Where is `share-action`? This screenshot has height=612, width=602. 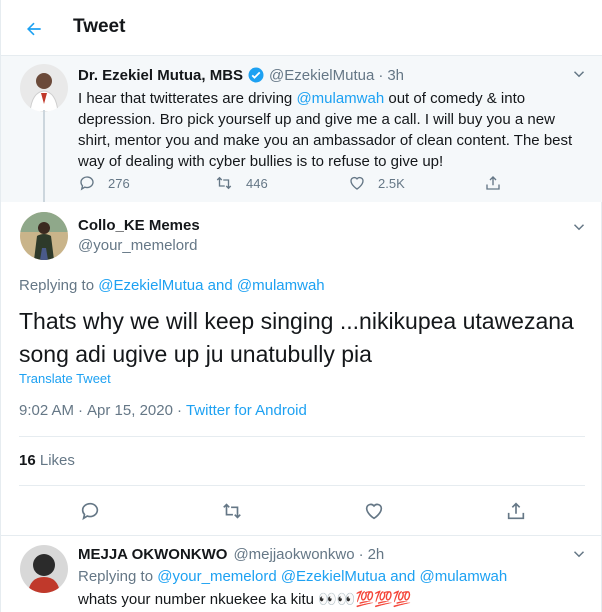 share-action is located at coordinates (499, 183).